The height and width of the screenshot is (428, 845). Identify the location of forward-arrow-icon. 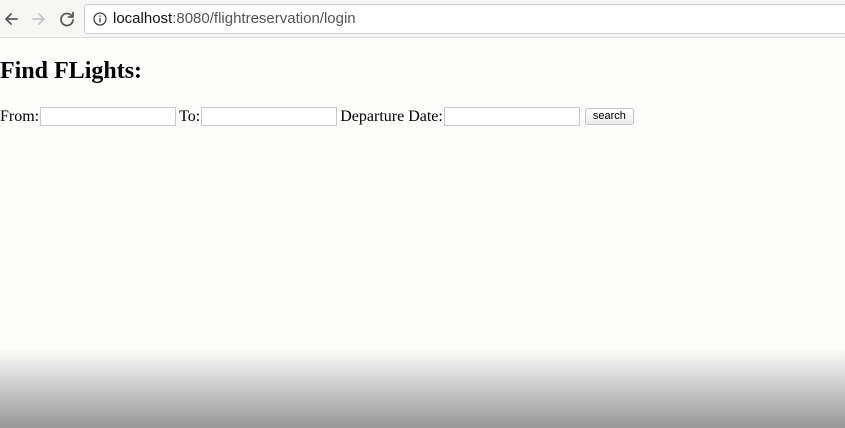
(38, 19).